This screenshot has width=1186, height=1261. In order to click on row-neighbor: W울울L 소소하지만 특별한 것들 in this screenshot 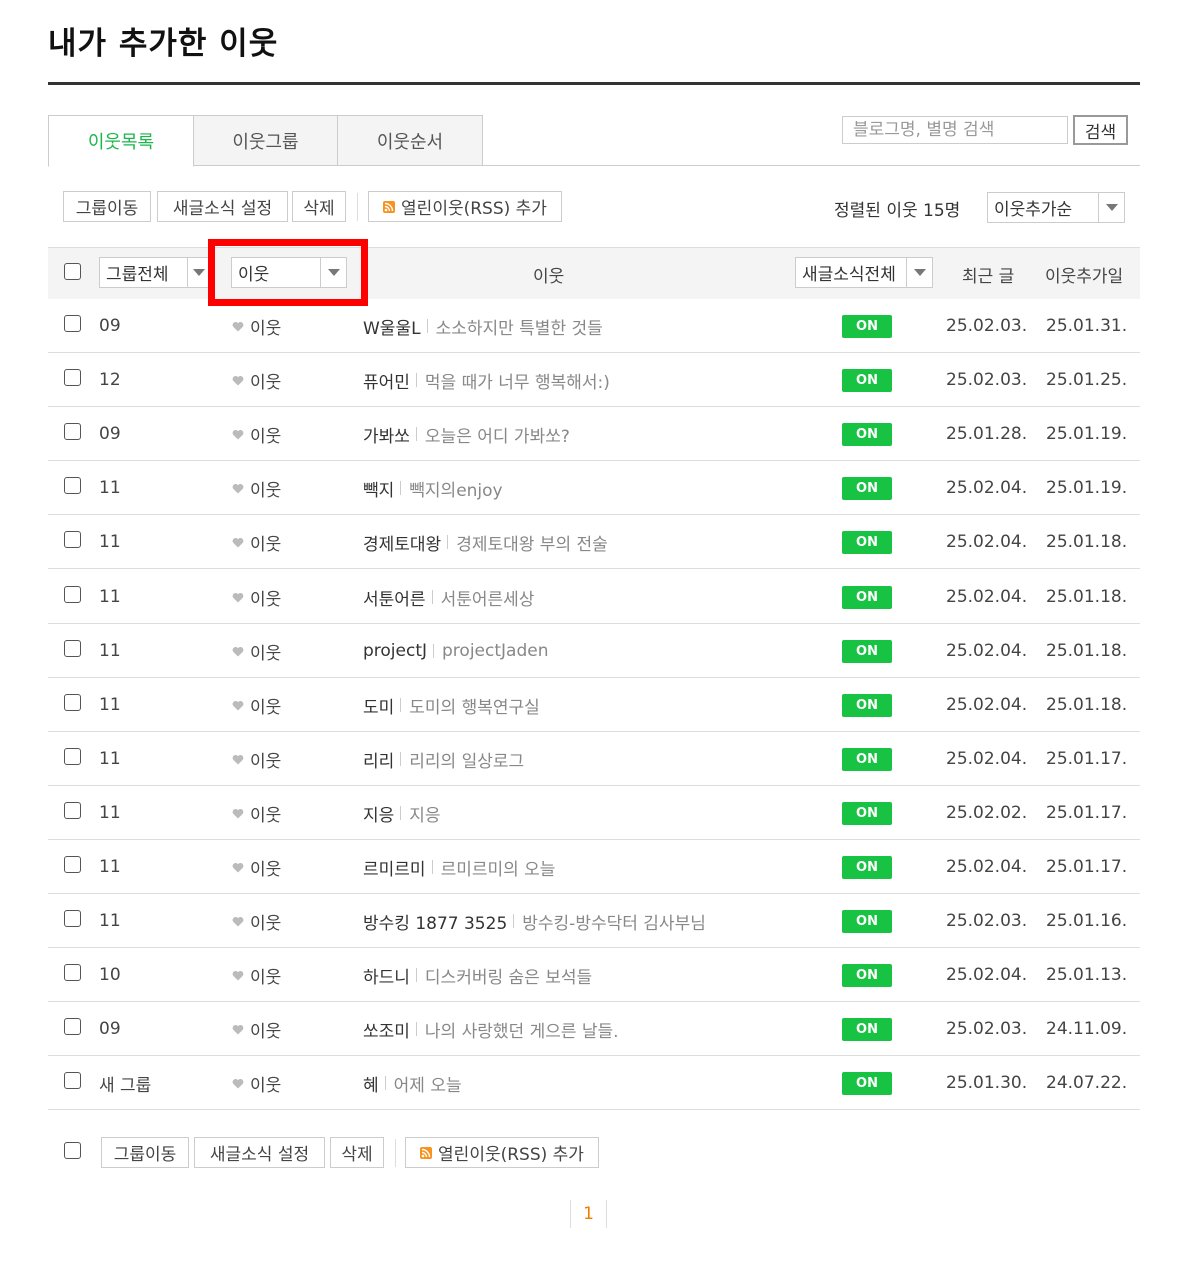, I will do `click(483, 326)`.